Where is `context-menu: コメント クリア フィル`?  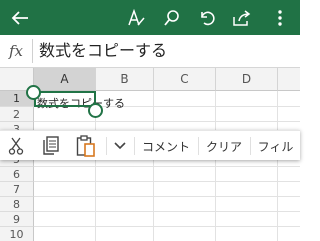 context-menu: コメント クリア フィル is located at coordinates (150, 145).